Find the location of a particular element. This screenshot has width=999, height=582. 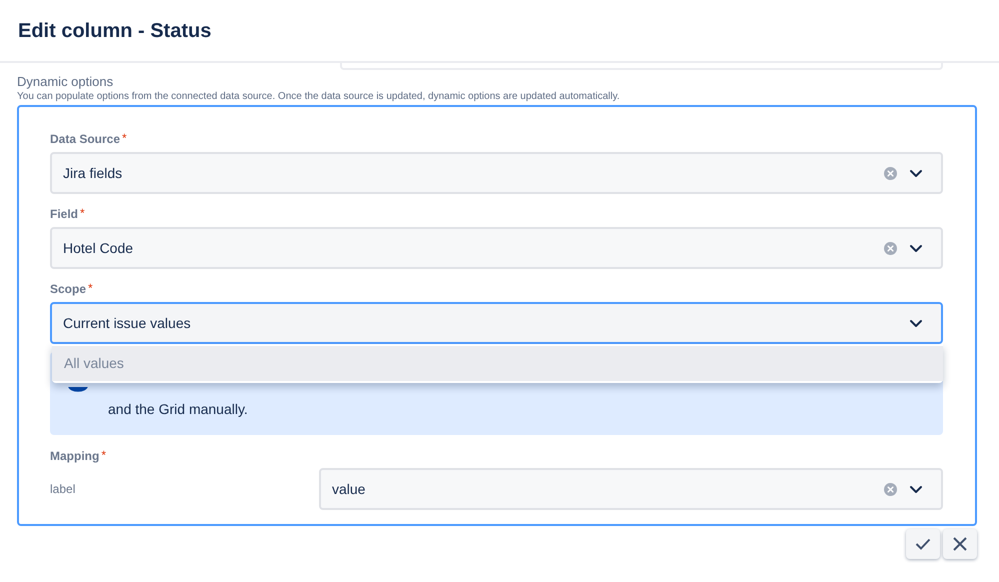

check-icon is located at coordinates (923, 544).